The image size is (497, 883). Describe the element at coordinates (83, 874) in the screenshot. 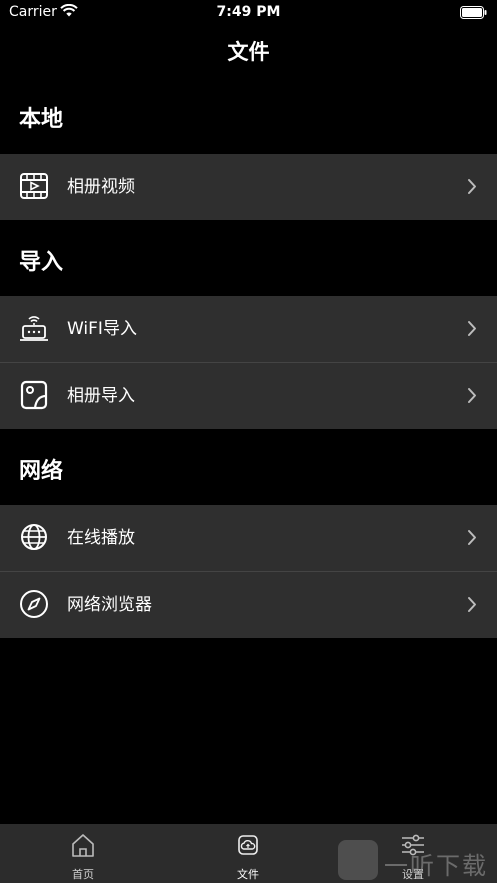

I see `tab-label: 首页` at that location.